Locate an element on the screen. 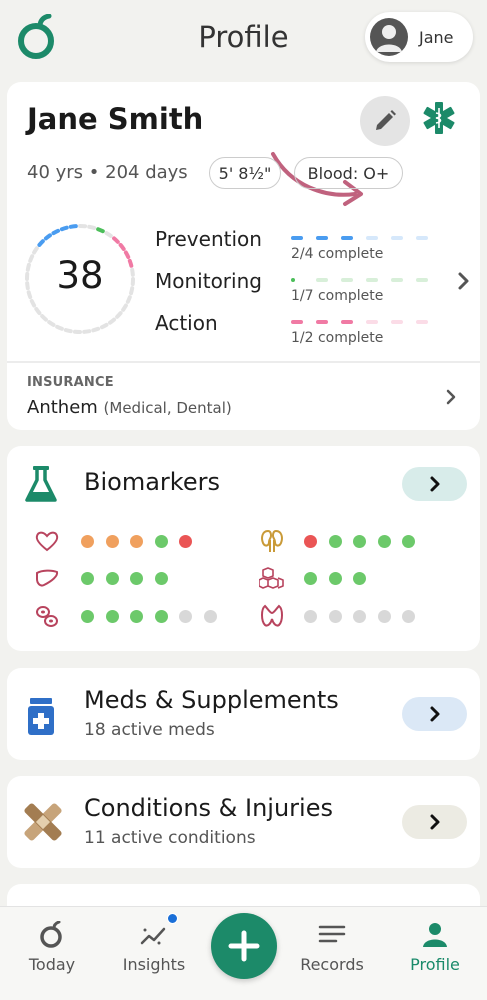  user-name: Jane is located at coordinates (436, 37).